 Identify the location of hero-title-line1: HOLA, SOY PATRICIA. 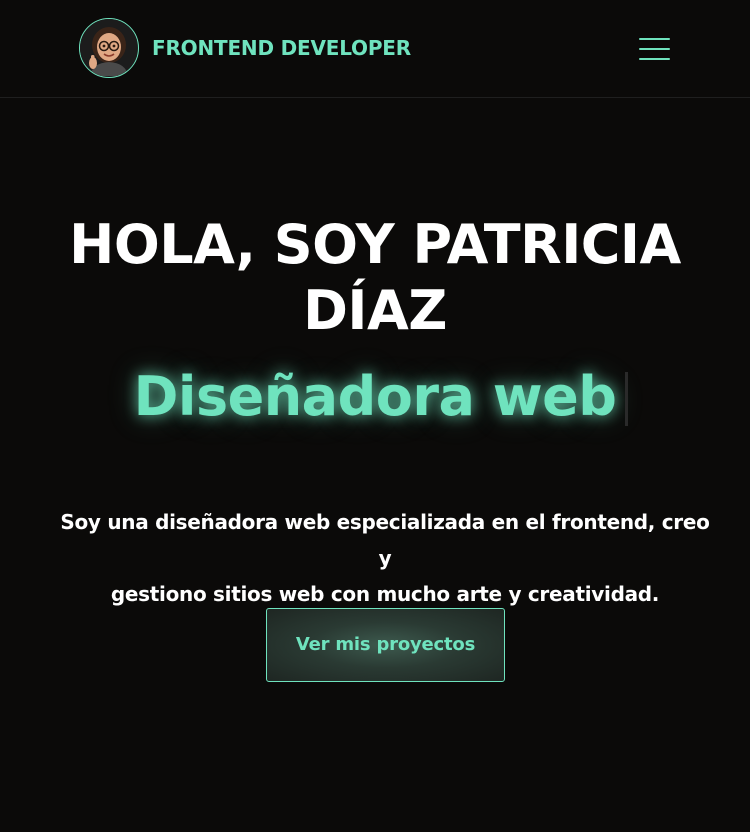
(375, 244).